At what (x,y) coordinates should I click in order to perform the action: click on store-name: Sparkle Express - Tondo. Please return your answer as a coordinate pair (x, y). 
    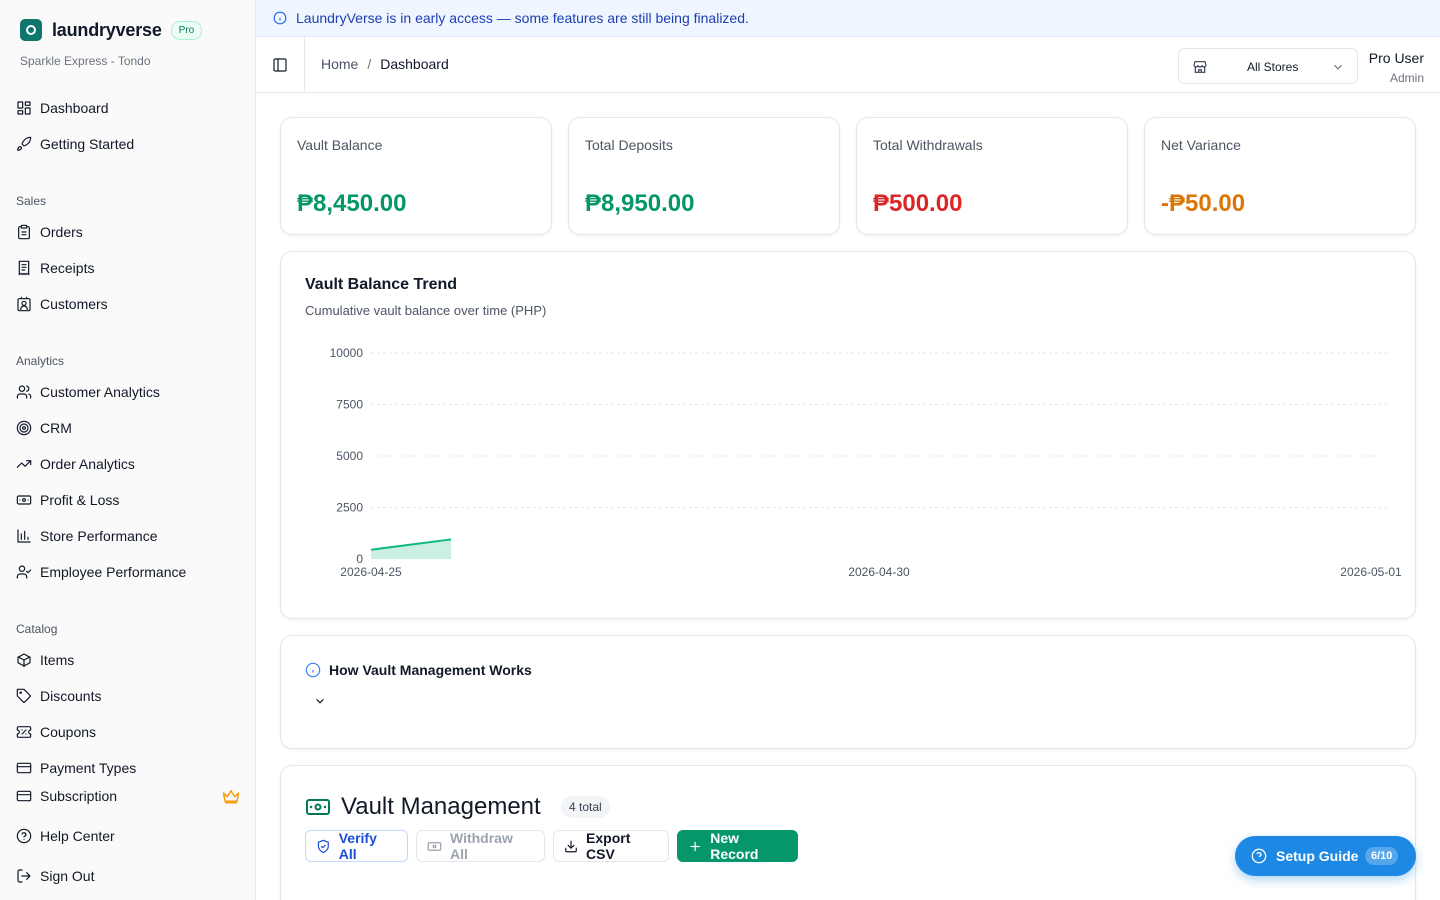
    Looking at the image, I should click on (85, 61).